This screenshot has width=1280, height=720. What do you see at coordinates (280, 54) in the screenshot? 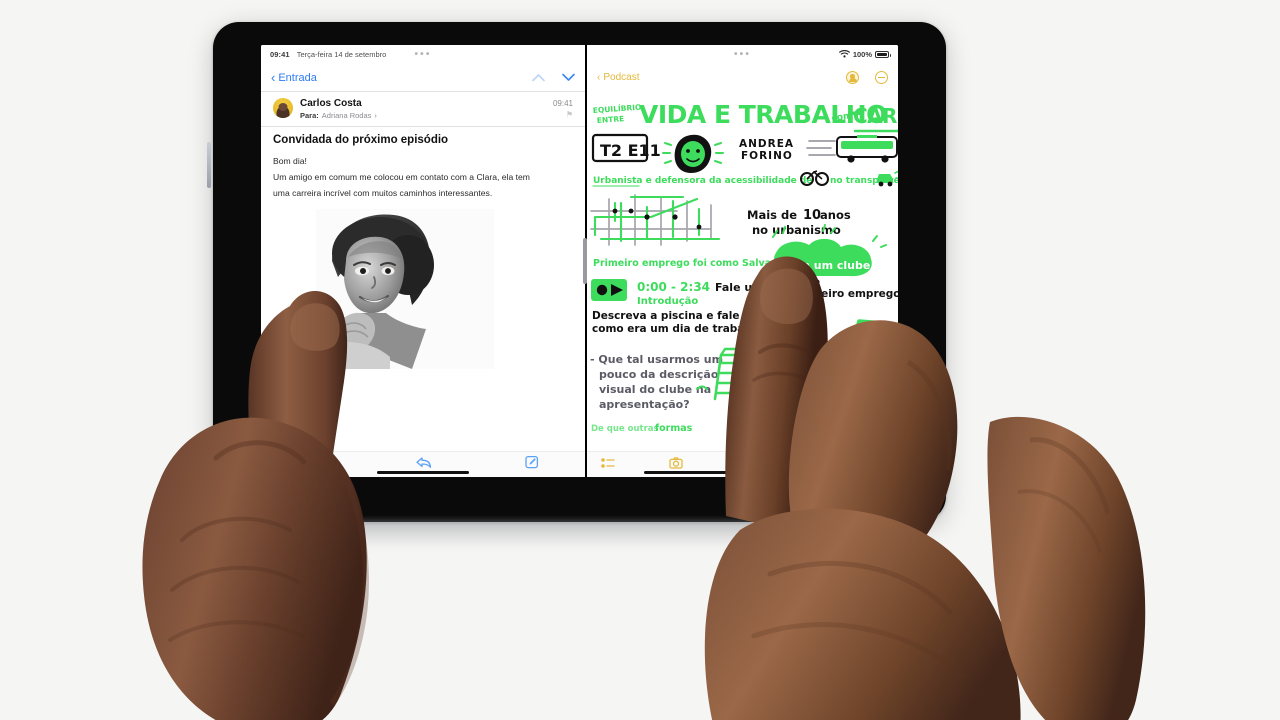
I see `status-time: 09:41` at bounding box center [280, 54].